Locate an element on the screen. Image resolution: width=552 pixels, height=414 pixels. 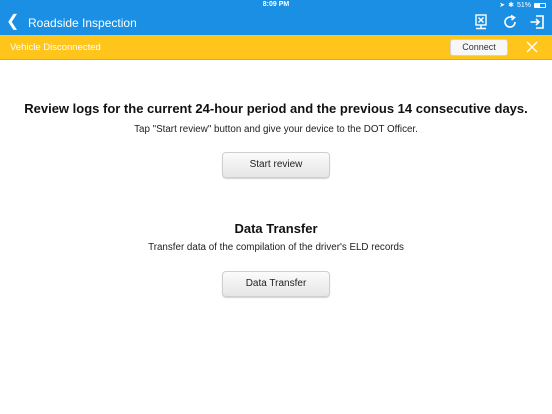
status-indicators: ➤ ✱ 51% is located at coordinates (522, 5).